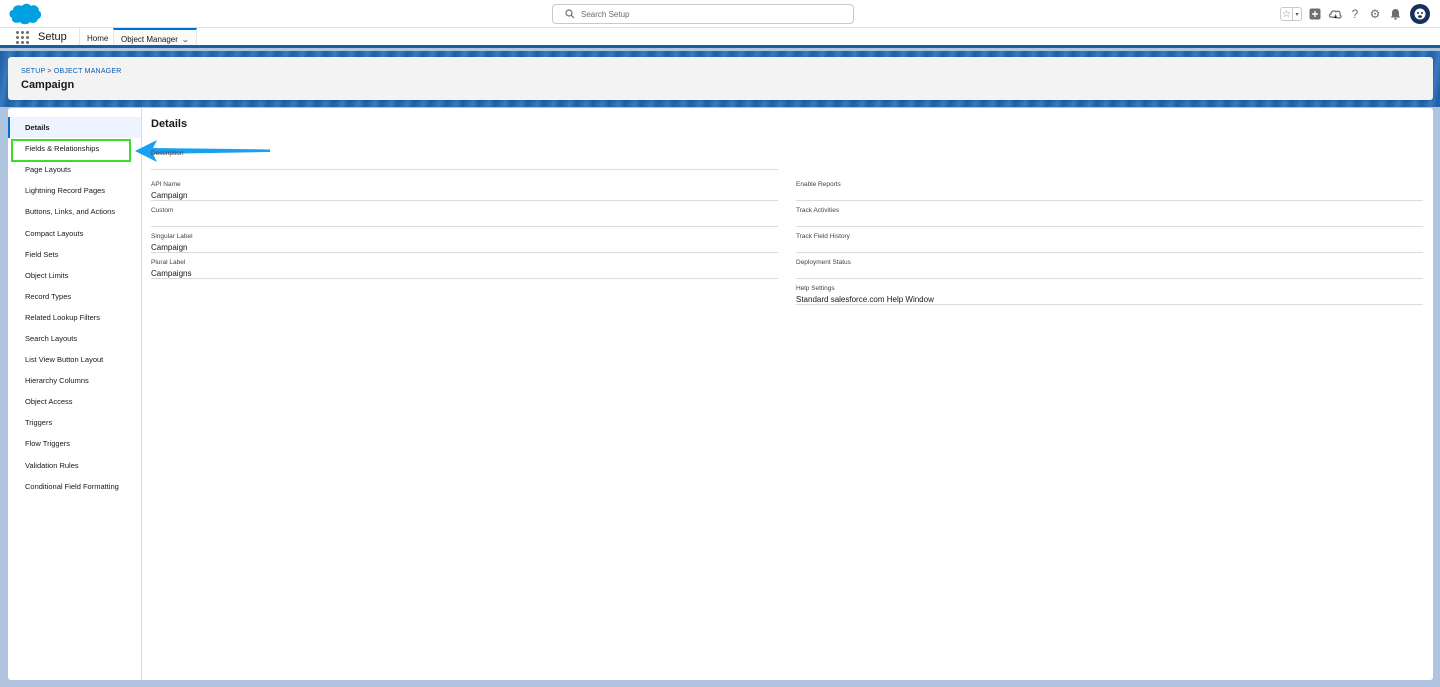 This screenshot has width=1440, height=687. What do you see at coordinates (22, 37) in the screenshot?
I see `app-launcher-icon` at bounding box center [22, 37].